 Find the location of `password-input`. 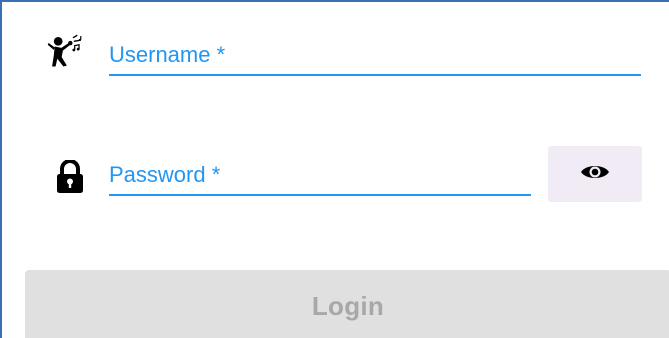

password-input is located at coordinates (320, 173).